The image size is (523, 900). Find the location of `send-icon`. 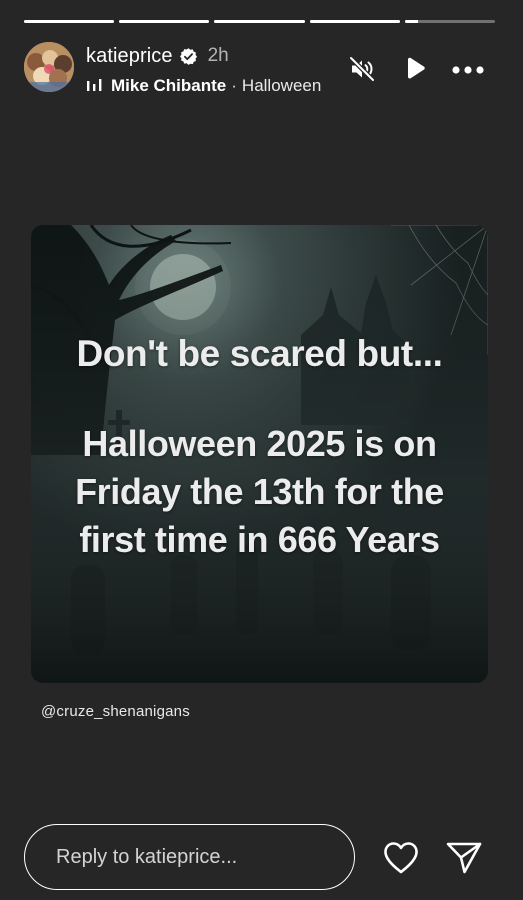

send-icon is located at coordinates (464, 861).